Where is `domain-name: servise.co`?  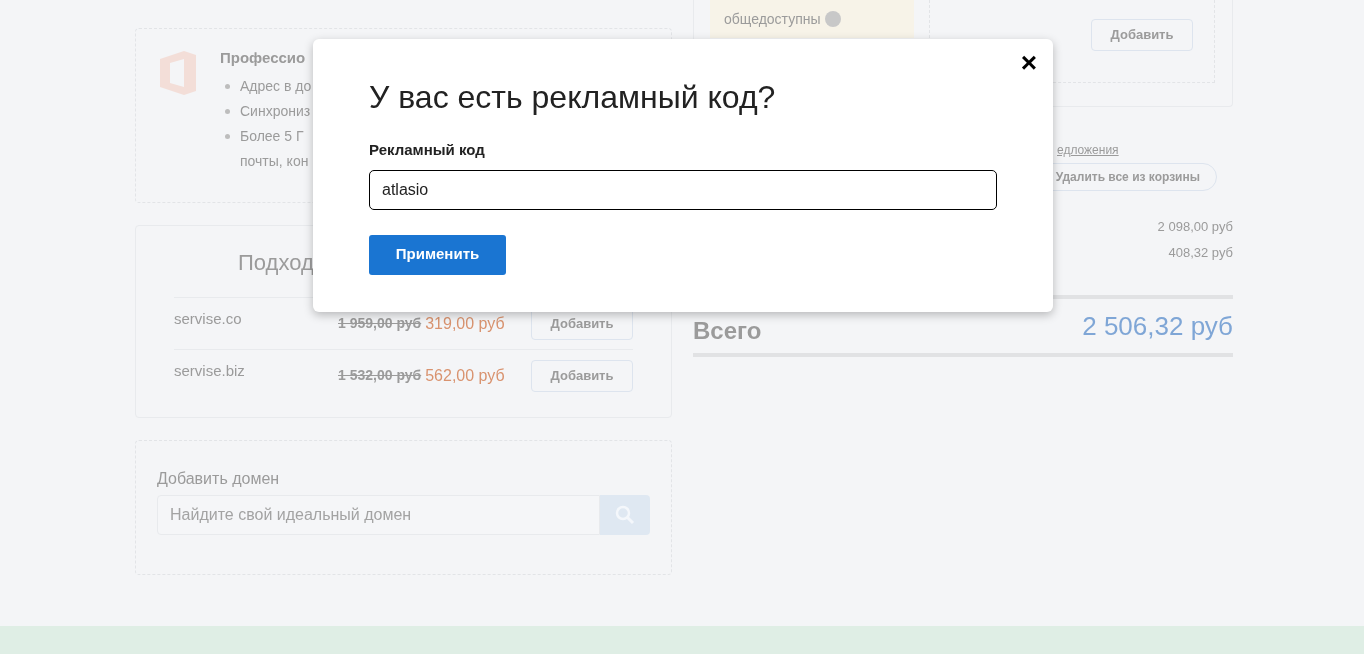
domain-name: servise.co is located at coordinates (208, 319).